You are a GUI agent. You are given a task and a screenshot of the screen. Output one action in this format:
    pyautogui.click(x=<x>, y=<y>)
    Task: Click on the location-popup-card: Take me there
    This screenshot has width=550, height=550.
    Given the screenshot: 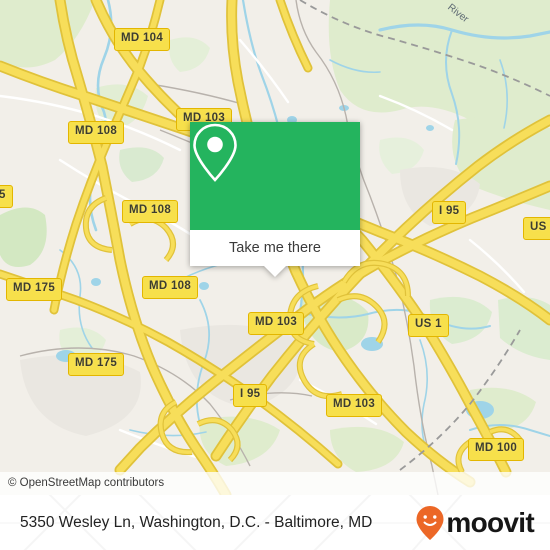 What is the action you would take?
    pyautogui.click(x=275, y=199)
    